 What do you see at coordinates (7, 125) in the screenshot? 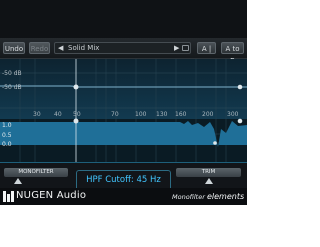
I see `level-label-1: 1.0` at bounding box center [7, 125].